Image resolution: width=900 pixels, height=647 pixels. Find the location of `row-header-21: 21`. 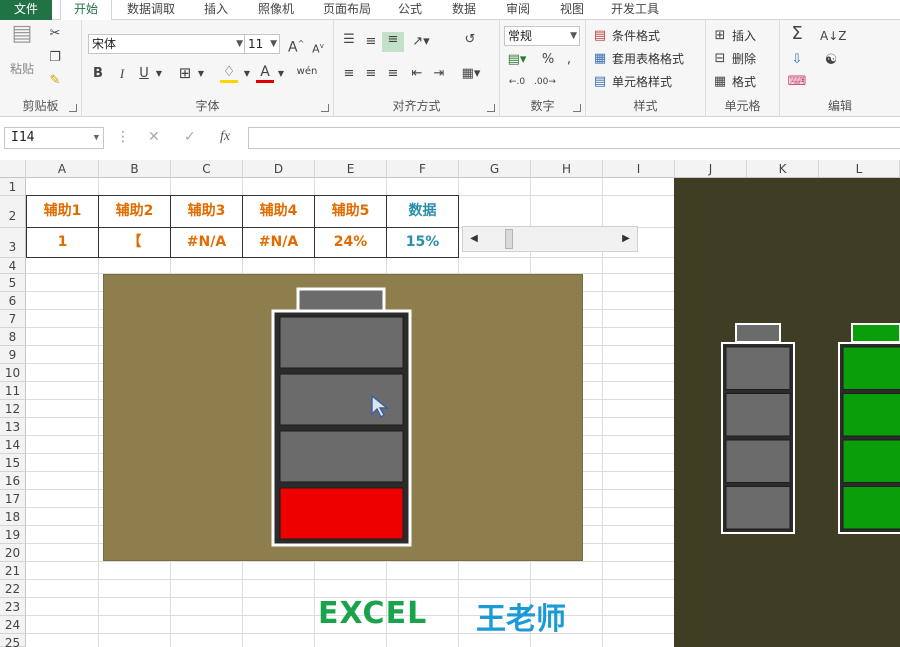

row-header-21: 21 is located at coordinates (13, 571).